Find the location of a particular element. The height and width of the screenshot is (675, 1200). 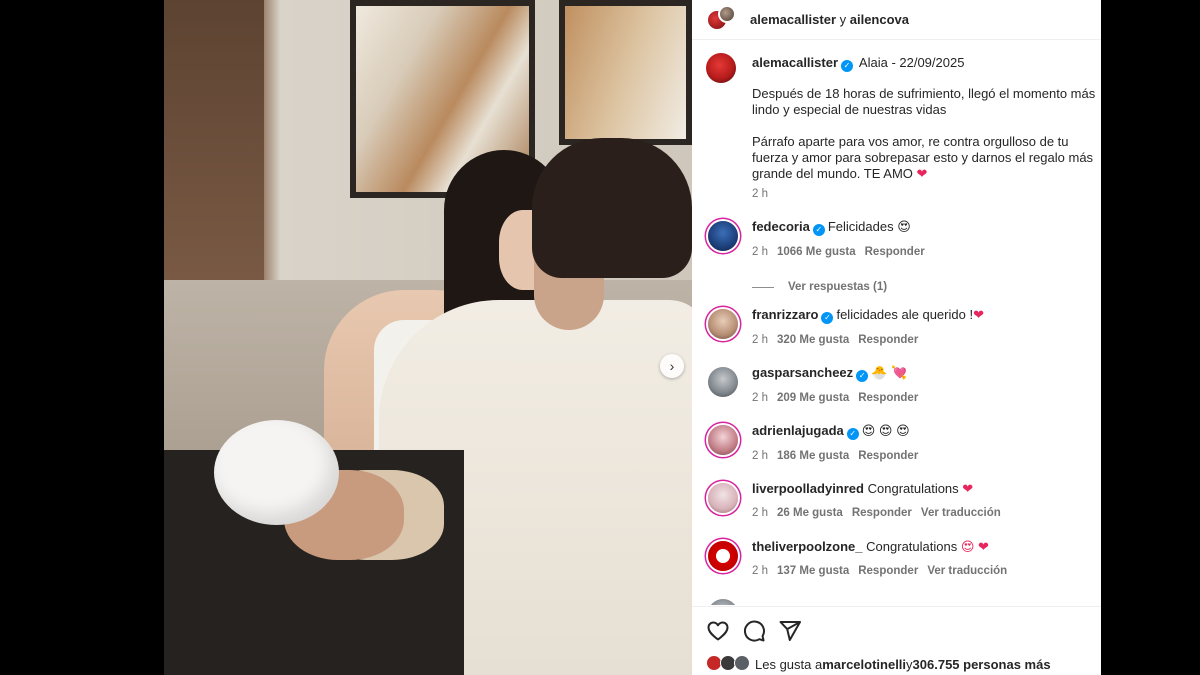

liker-avatars is located at coordinates (729, 664).